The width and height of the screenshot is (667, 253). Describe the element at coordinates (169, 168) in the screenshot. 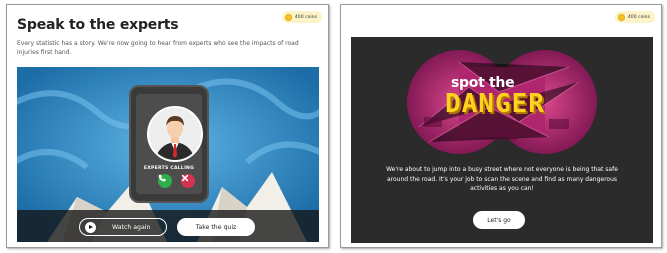

I see `caller-label: EXPERTS CALLING` at that location.